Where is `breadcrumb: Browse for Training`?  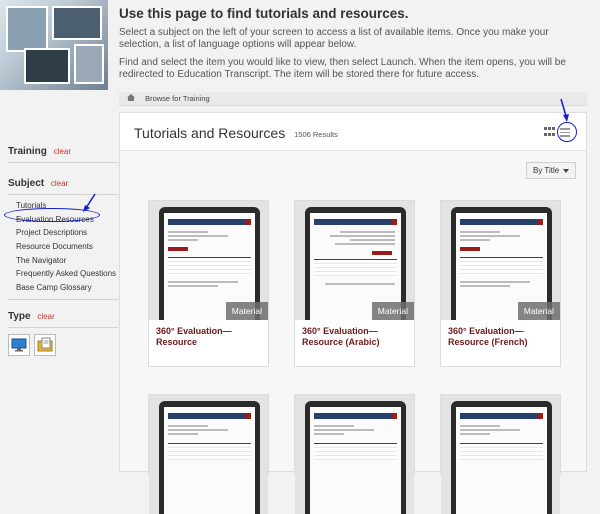
breadcrumb: Browse for Training is located at coordinates (353, 99).